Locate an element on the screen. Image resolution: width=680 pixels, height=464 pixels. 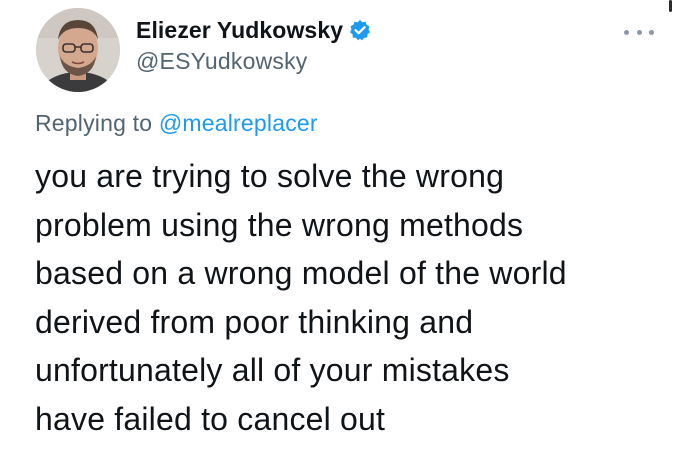
user-handle: @ESYudkowsky is located at coordinates (253, 61).